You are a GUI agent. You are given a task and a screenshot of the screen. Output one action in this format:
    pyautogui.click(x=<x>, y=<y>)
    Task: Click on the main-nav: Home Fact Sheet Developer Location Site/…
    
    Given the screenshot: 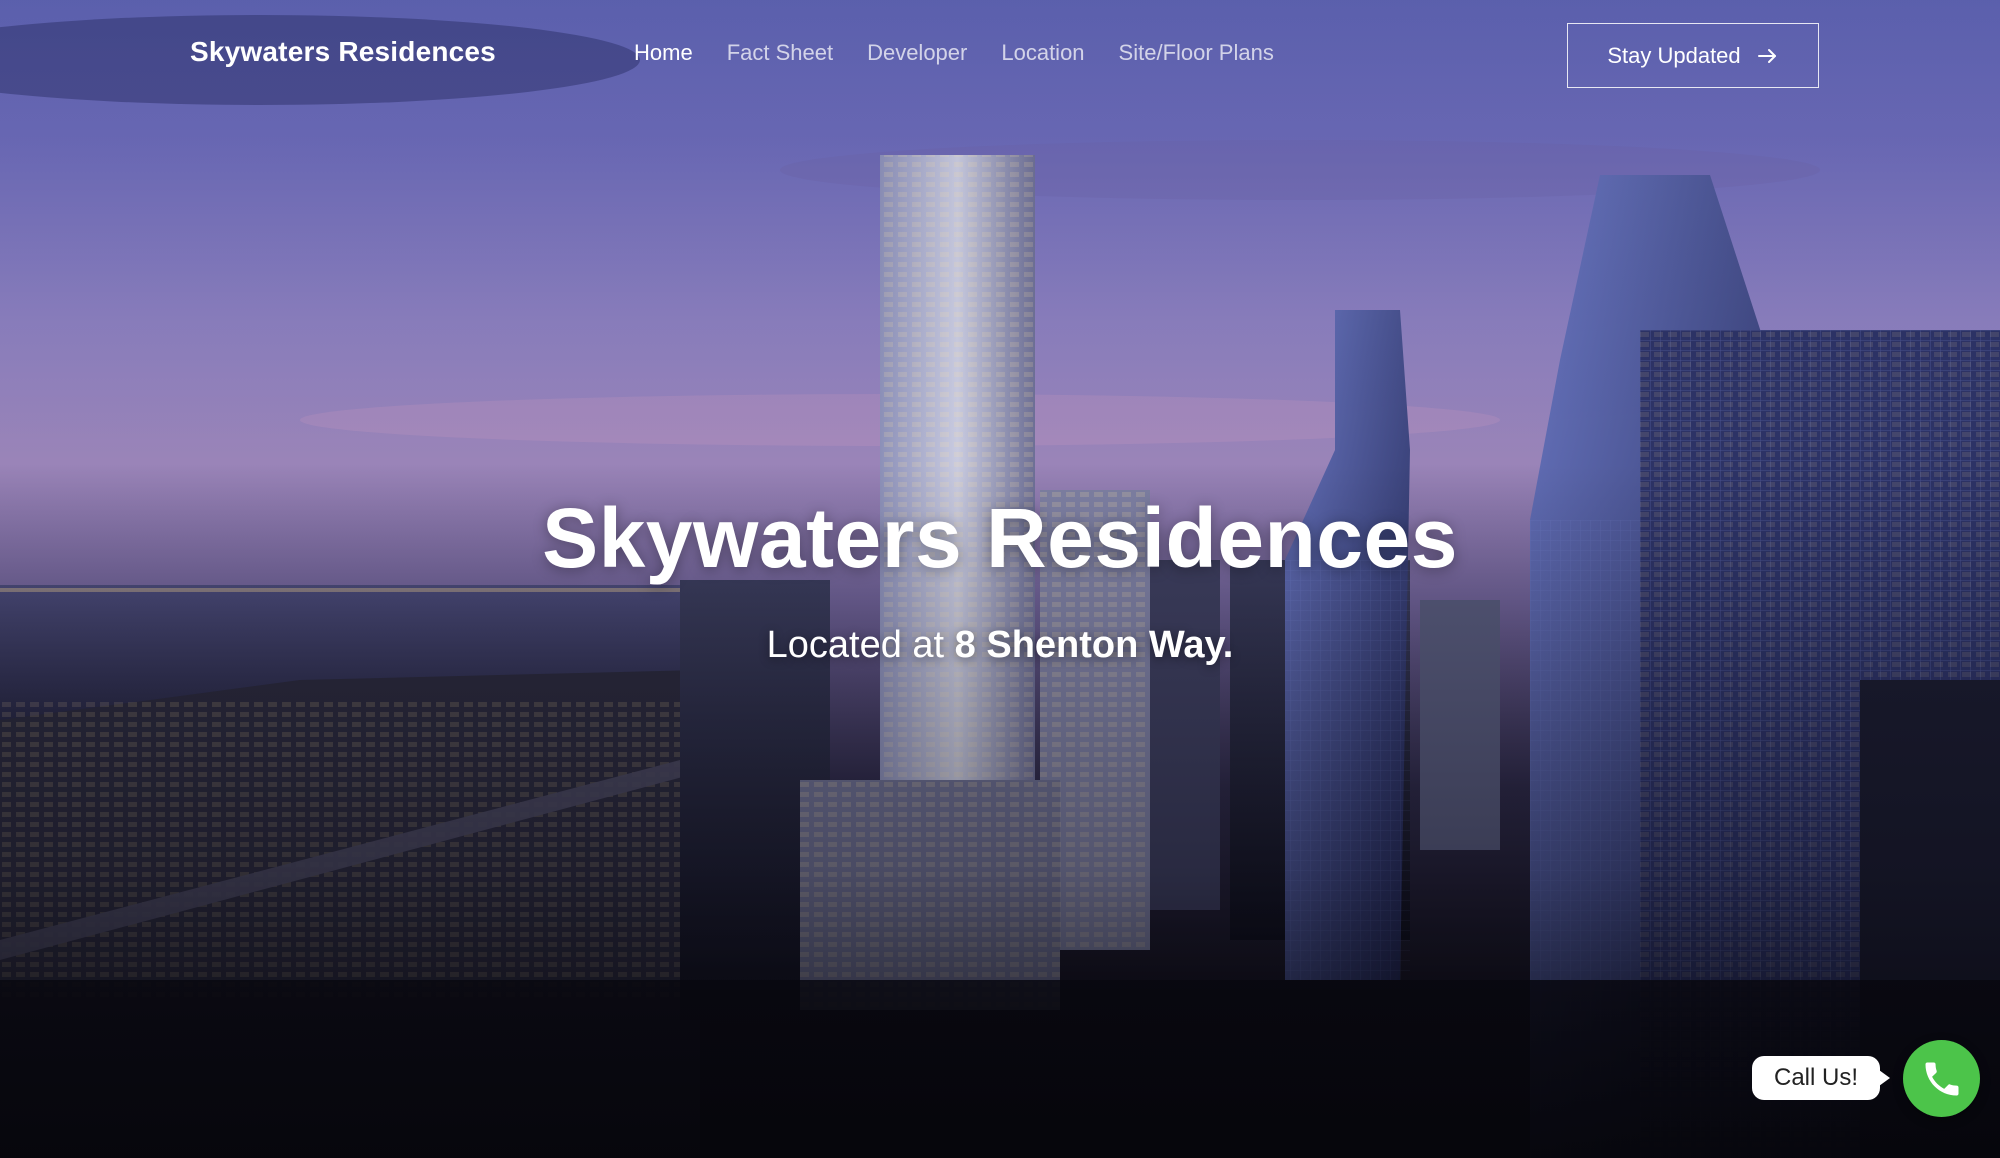 What is the action you would take?
    pyautogui.click(x=954, y=53)
    